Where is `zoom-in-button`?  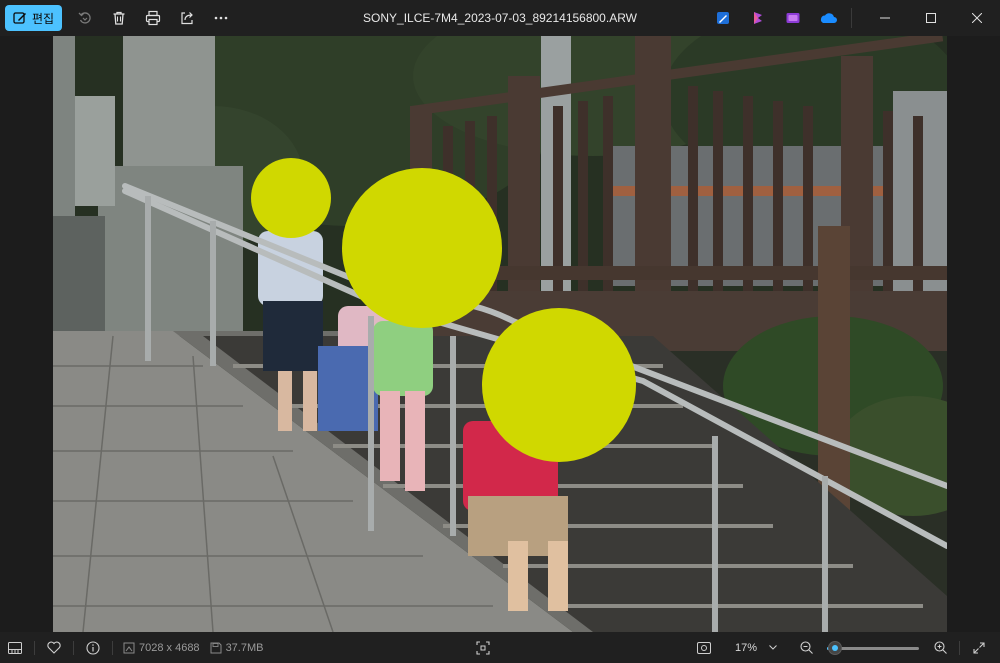
zoom-in-button is located at coordinates (940, 647).